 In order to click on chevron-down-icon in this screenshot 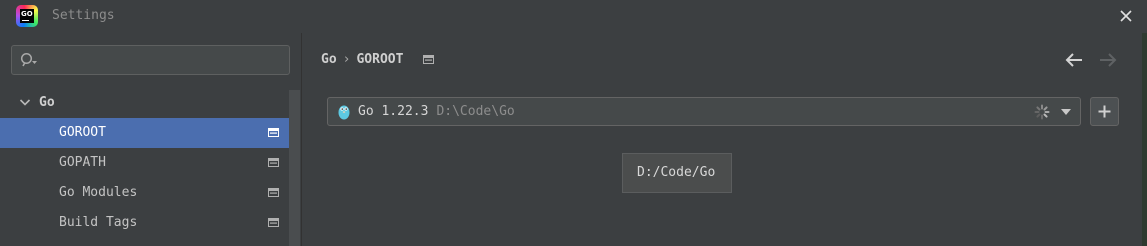, I will do `click(25, 102)`.